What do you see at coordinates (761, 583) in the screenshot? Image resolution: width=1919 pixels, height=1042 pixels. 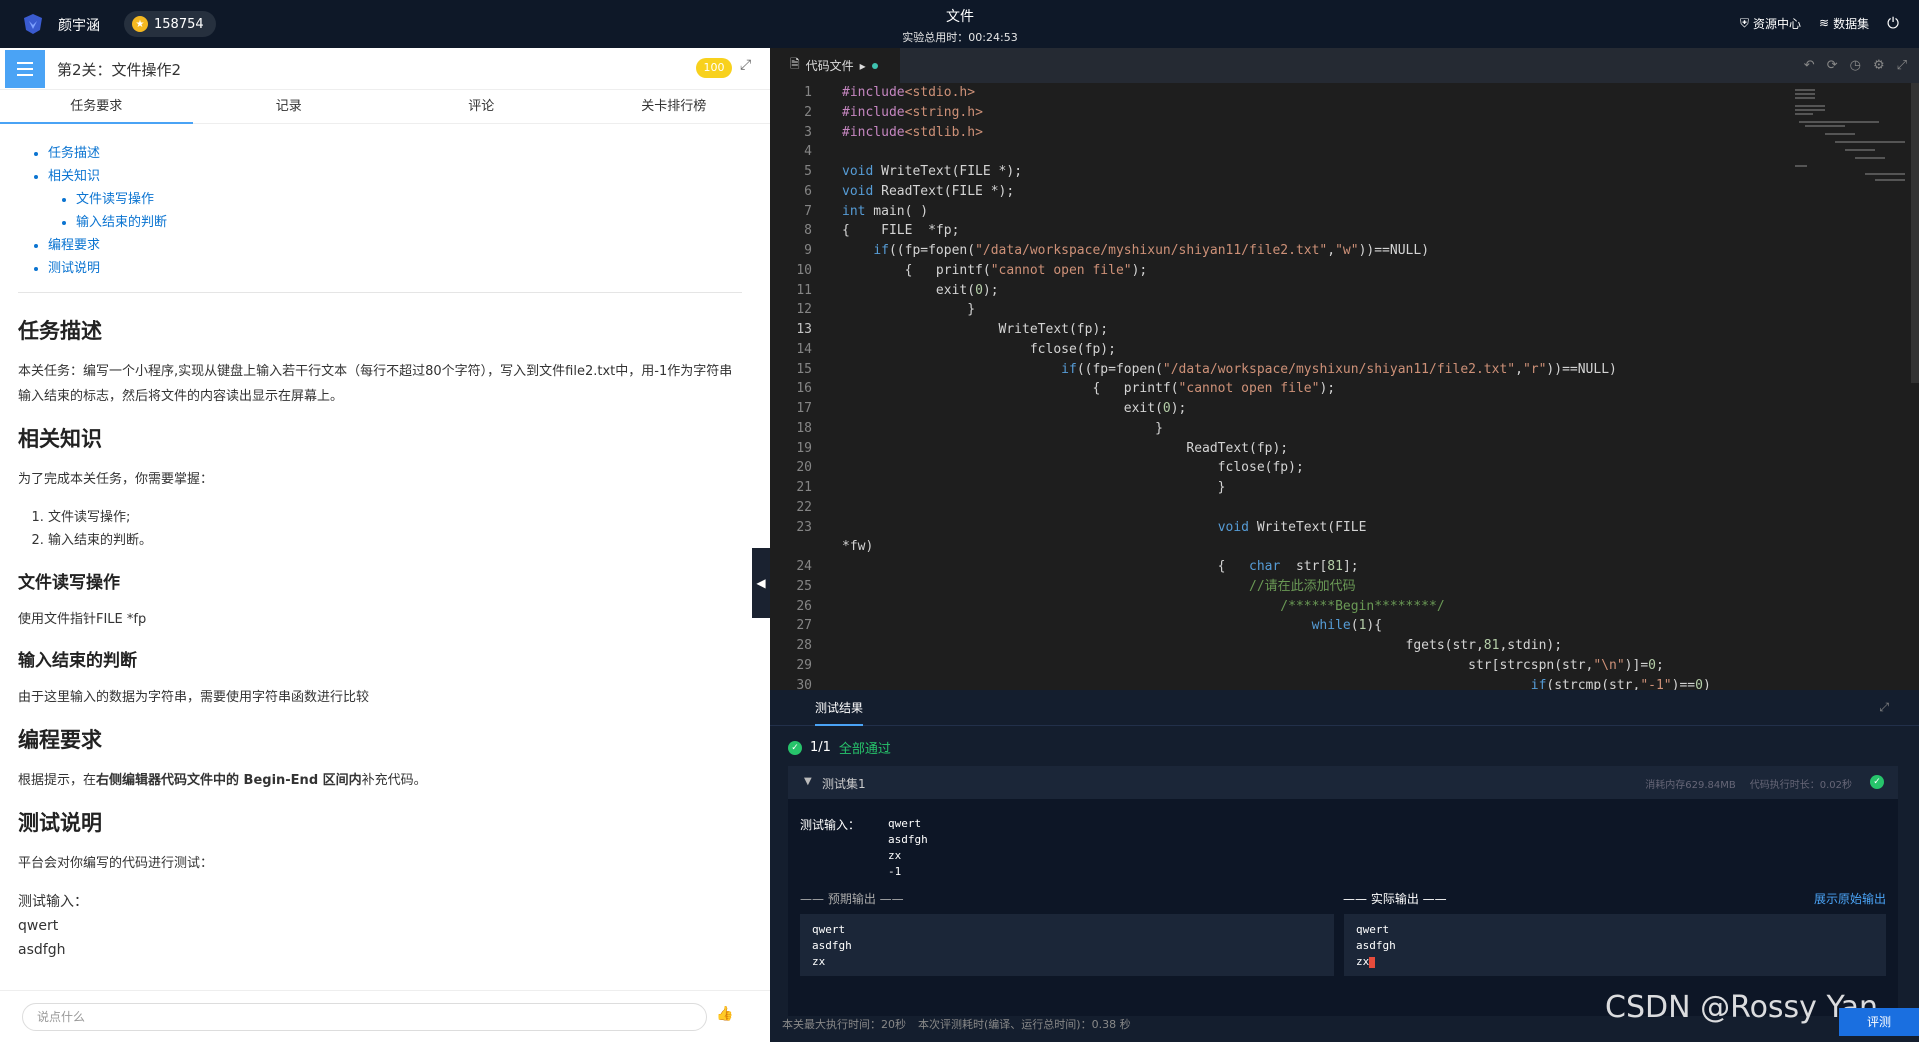 I see `collapse-panel-icon: ◀` at bounding box center [761, 583].